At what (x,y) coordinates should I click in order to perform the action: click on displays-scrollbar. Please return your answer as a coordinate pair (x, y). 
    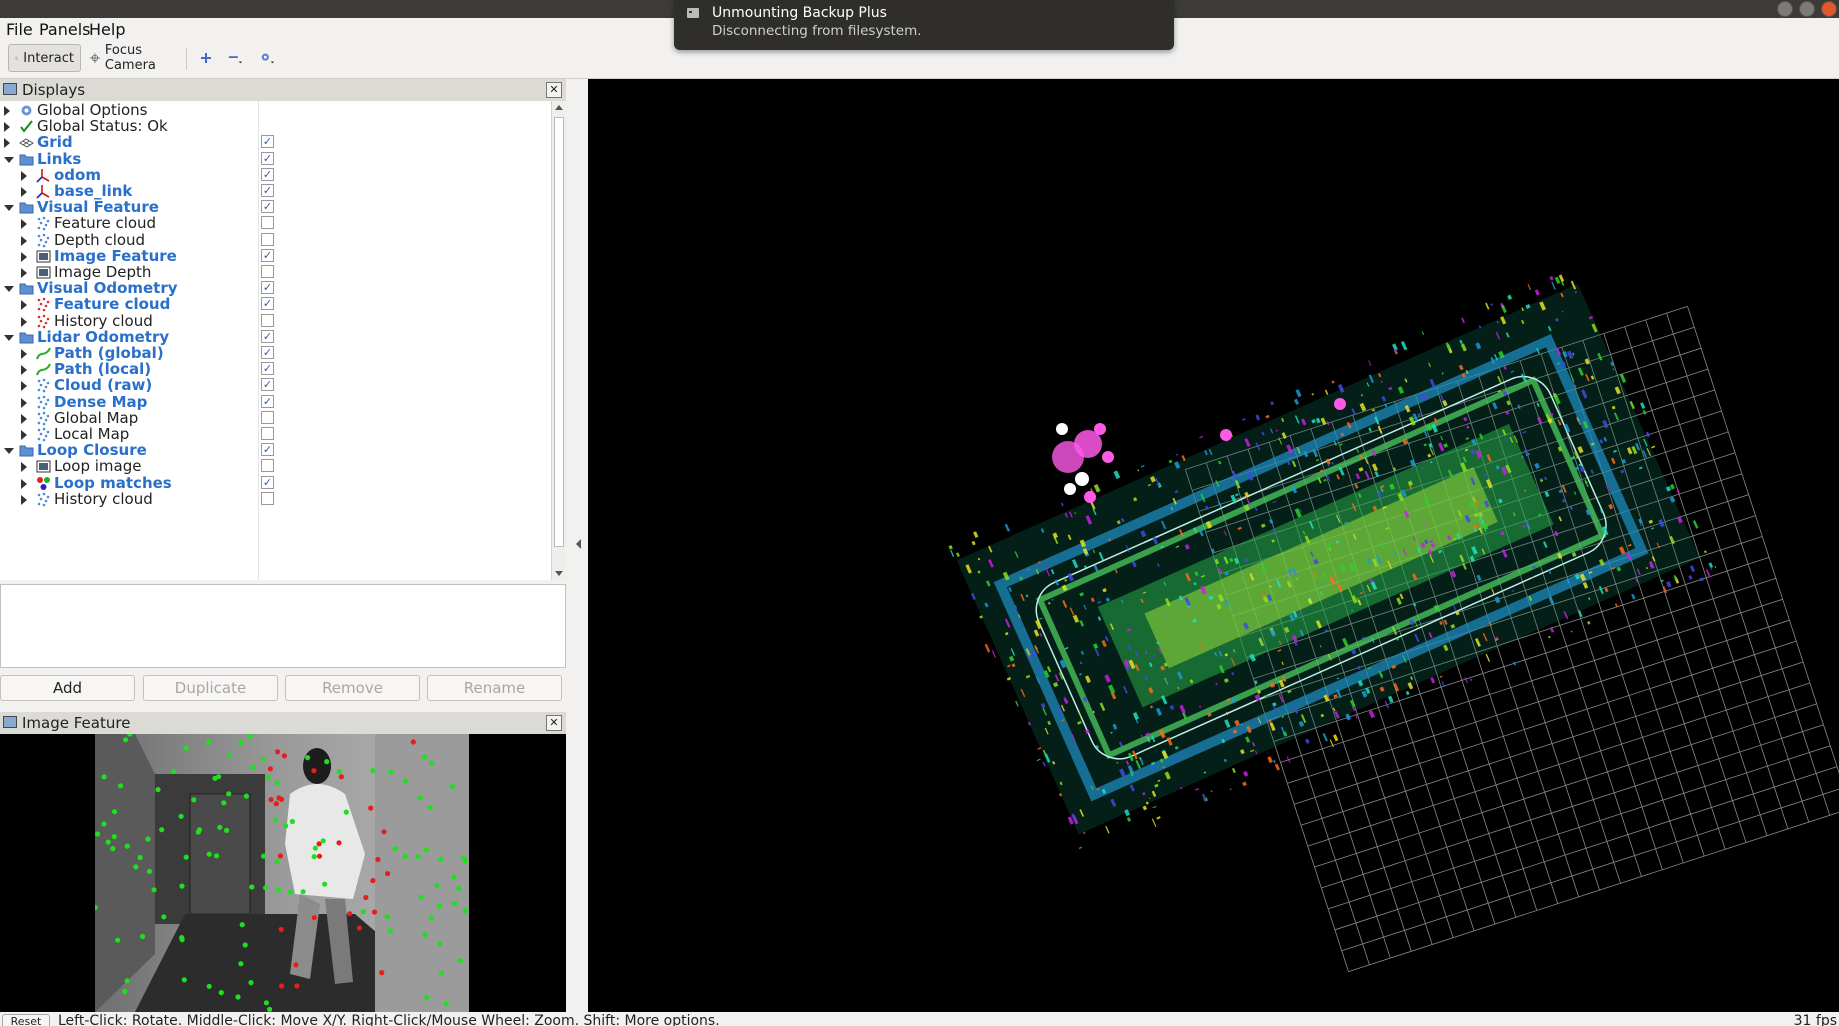
    Looking at the image, I should click on (559, 340).